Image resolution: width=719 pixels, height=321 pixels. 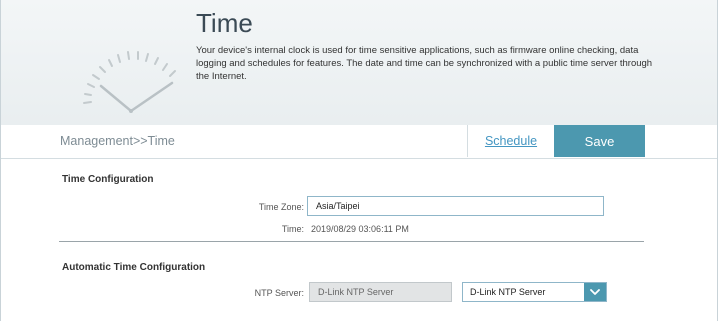 I want to click on clock-gauge-icon, so click(x=129, y=82).